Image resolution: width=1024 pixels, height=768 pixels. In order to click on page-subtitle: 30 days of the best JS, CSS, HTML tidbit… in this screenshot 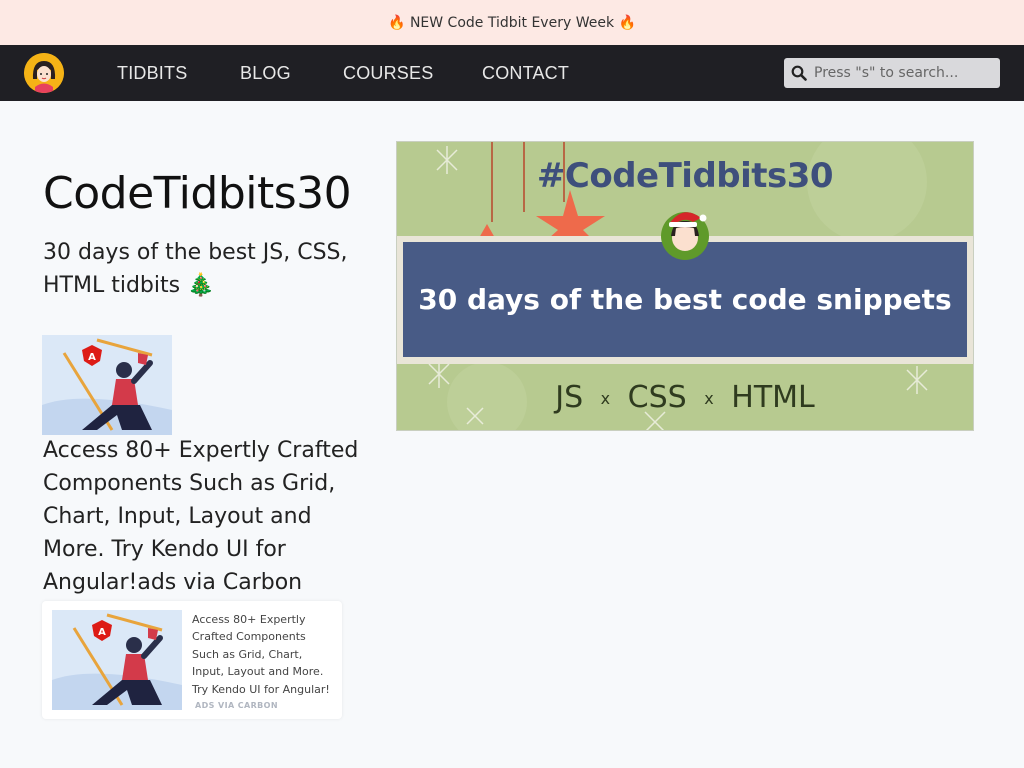, I will do `click(195, 269)`.